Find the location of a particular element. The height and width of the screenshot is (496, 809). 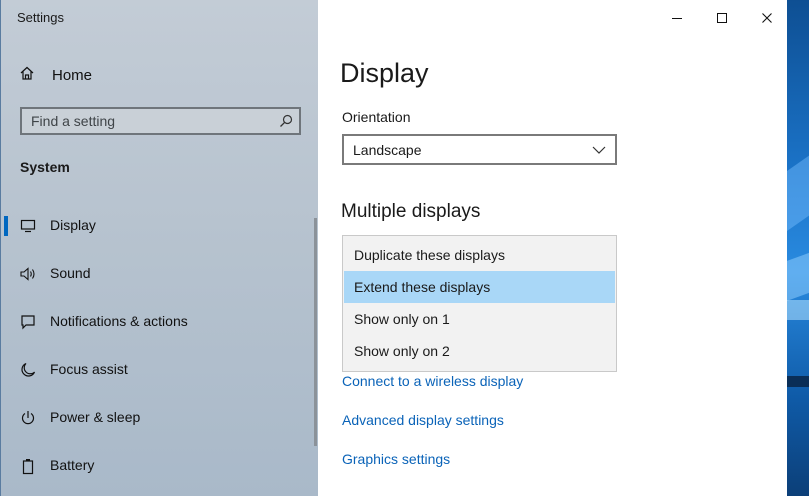

search-icon is located at coordinates (286, 121).